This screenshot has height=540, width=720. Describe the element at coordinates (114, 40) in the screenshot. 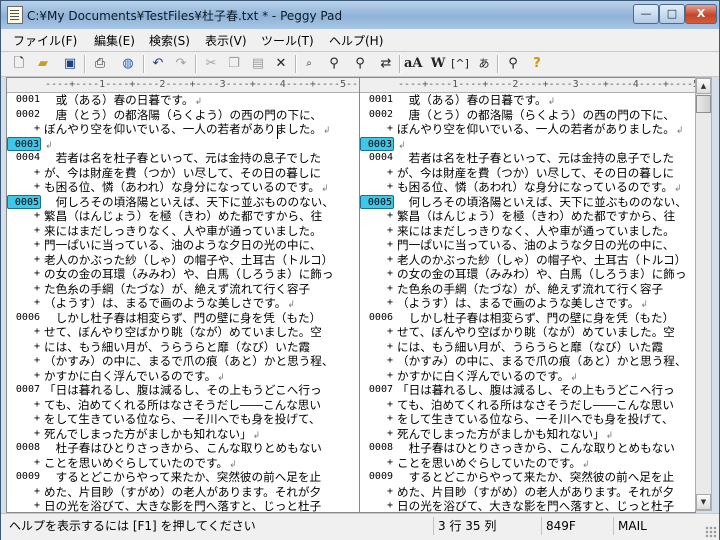

I see `menu-edit: 編集(E)` at that location.